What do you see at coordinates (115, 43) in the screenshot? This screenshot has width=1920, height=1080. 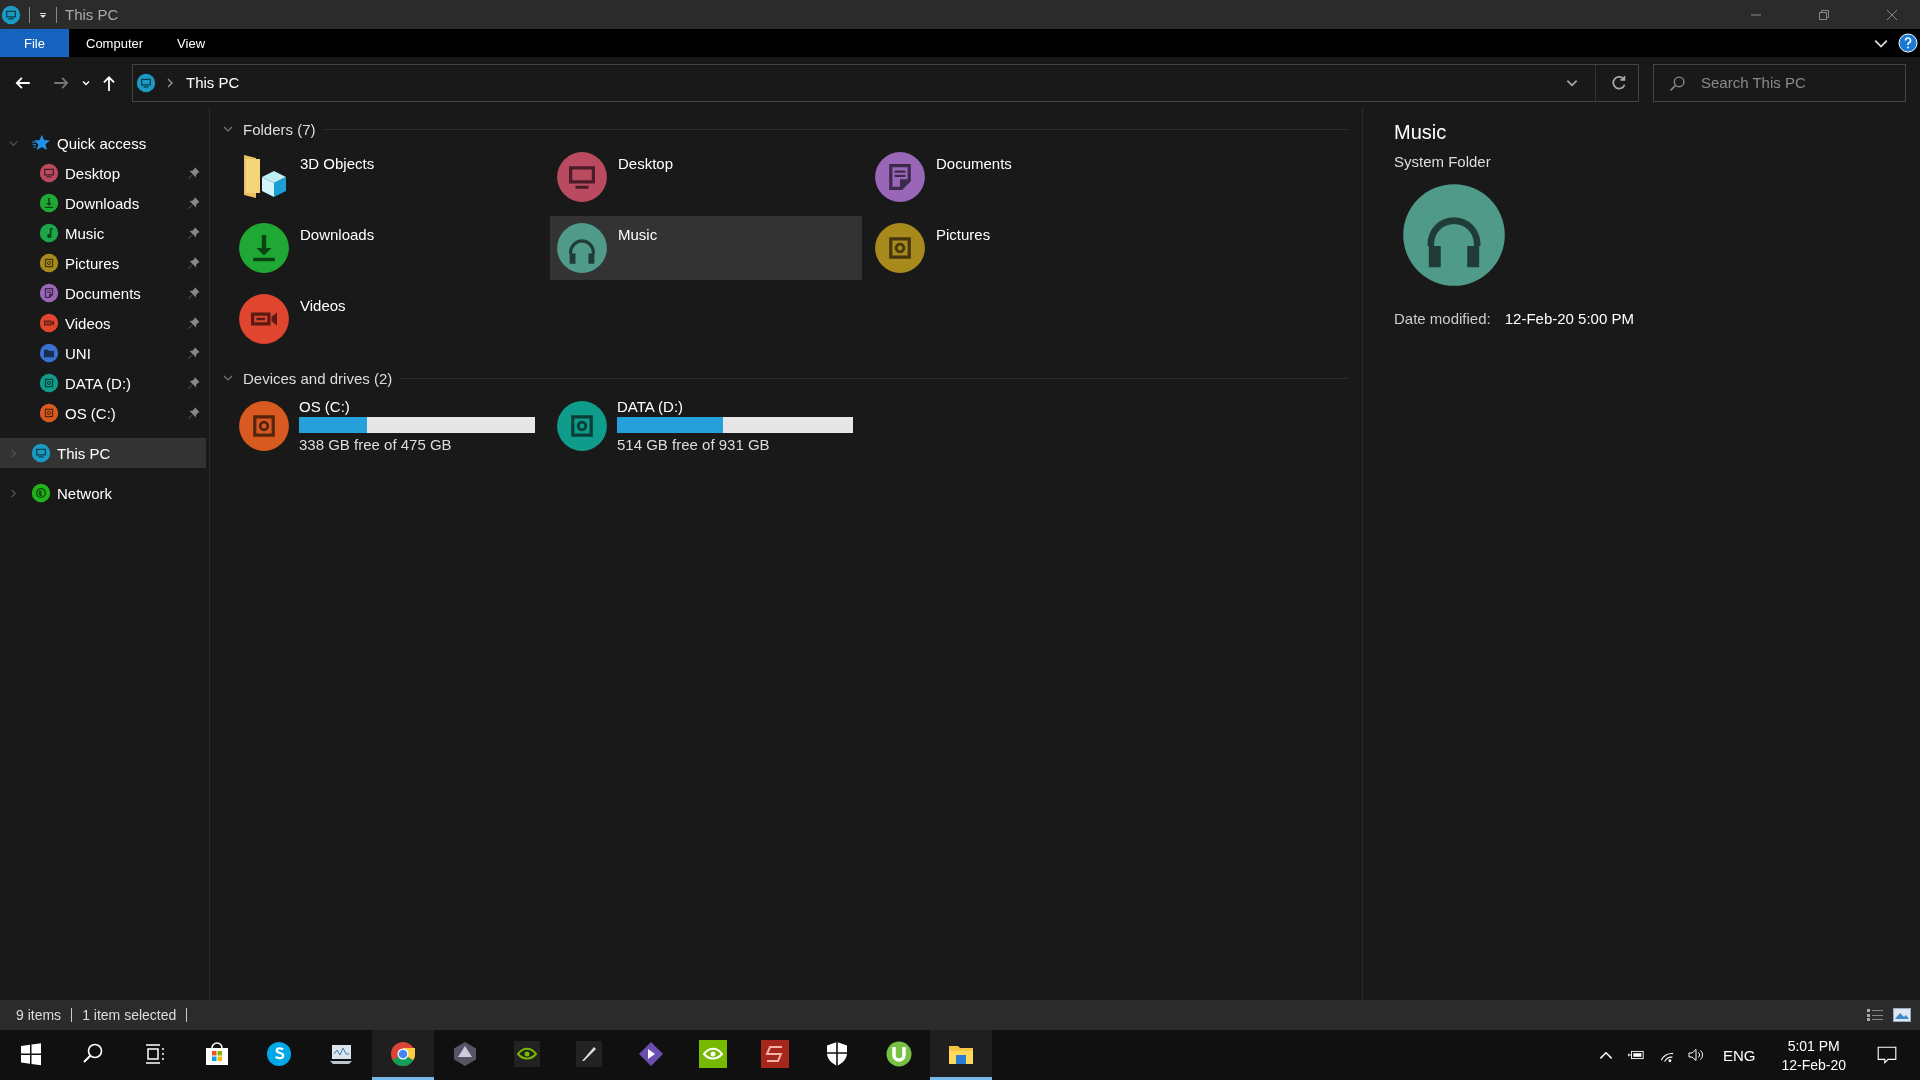 I see `ribbon-tab: Computer` at bounding box center [115, 43].